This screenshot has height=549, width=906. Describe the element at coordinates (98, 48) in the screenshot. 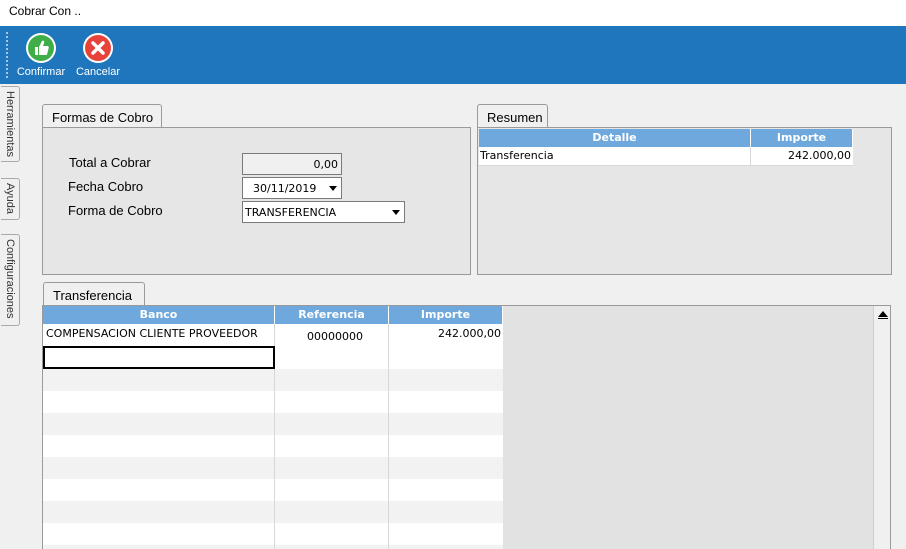

I see `close-icon` at that location.